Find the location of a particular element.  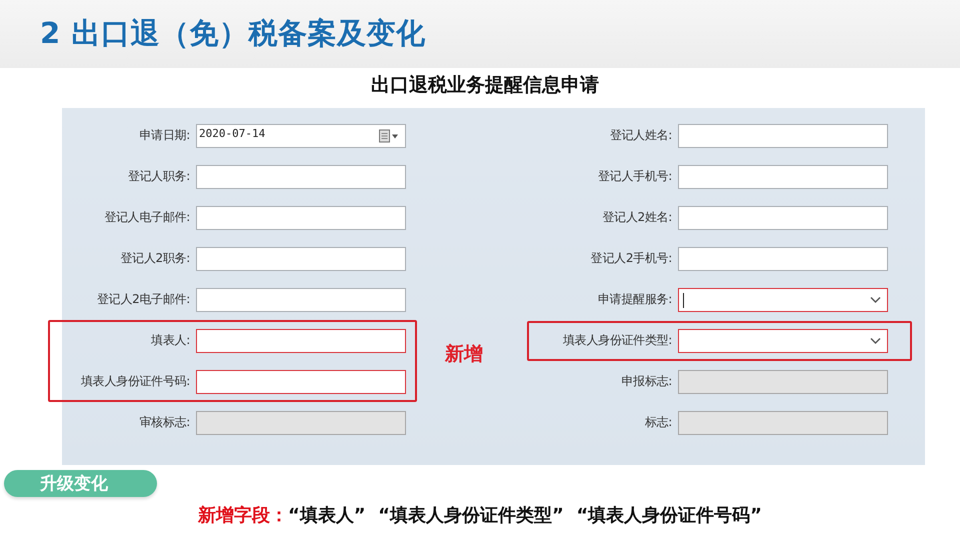

field-label: 登记人2姓名: is located at coordinates (637, 217).